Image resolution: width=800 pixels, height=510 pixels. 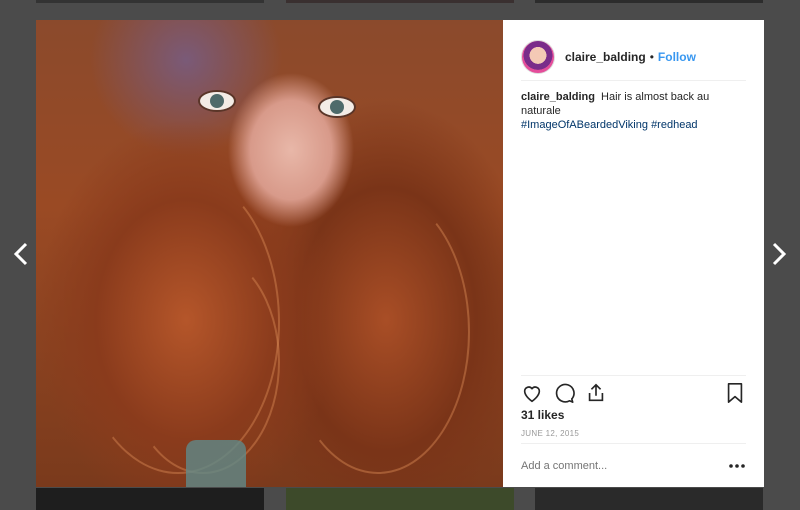 What do you see at coordinates (542, 415) in the screenshot?
I see `likes-count: 31 likes` at bounding box center [542, 415].